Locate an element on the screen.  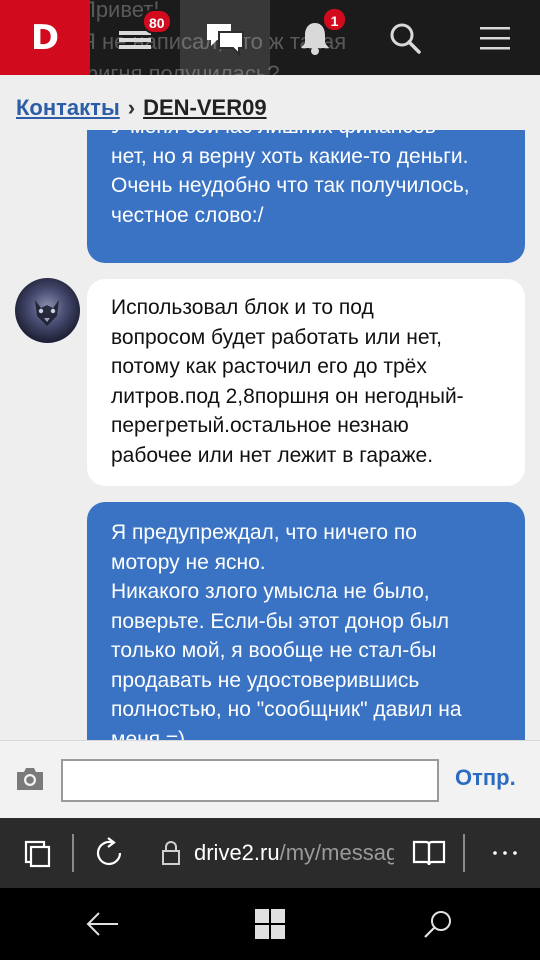
search-nav-button is located at coordinates (438, 924).